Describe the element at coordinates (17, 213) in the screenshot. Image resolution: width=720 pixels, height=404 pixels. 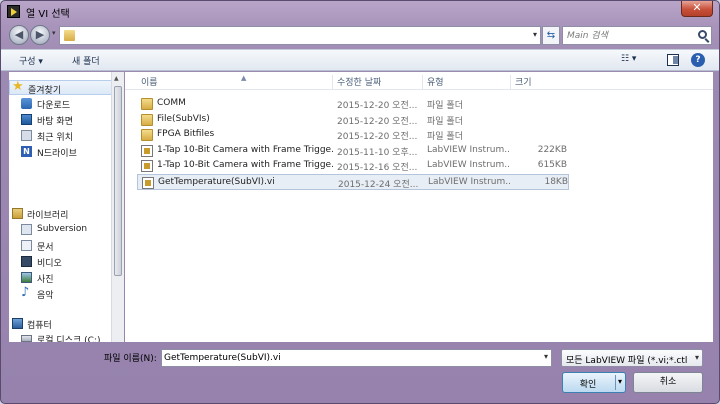
I see `library-icon` at that location.